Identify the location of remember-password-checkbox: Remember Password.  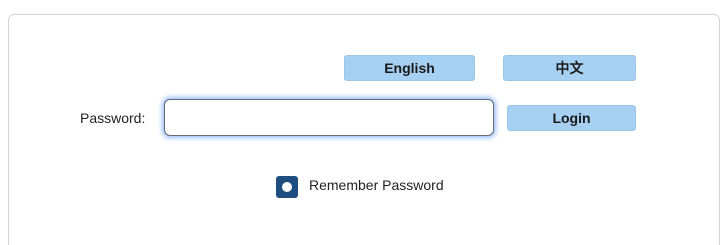
(360, 187).